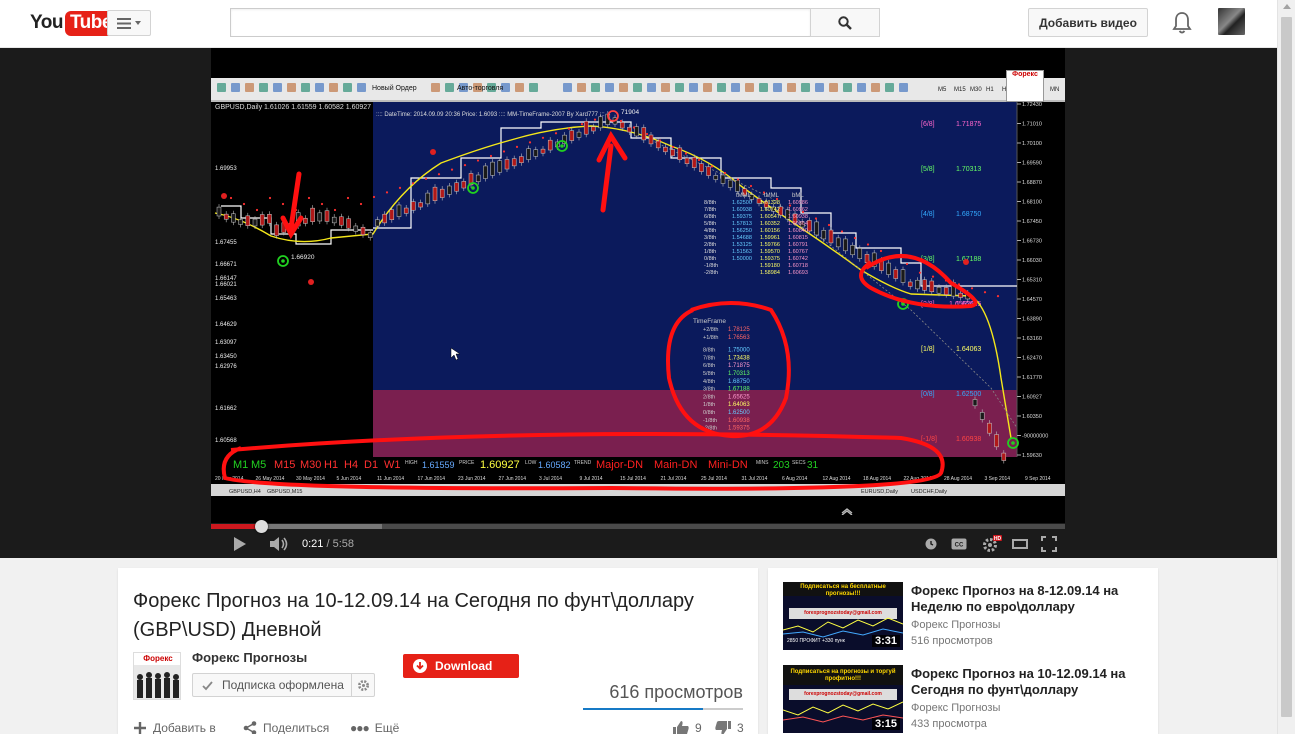  Describe the element at coordinates (949, 724) in the screenshot. I see `related-views: 433 просмотра` at that location.